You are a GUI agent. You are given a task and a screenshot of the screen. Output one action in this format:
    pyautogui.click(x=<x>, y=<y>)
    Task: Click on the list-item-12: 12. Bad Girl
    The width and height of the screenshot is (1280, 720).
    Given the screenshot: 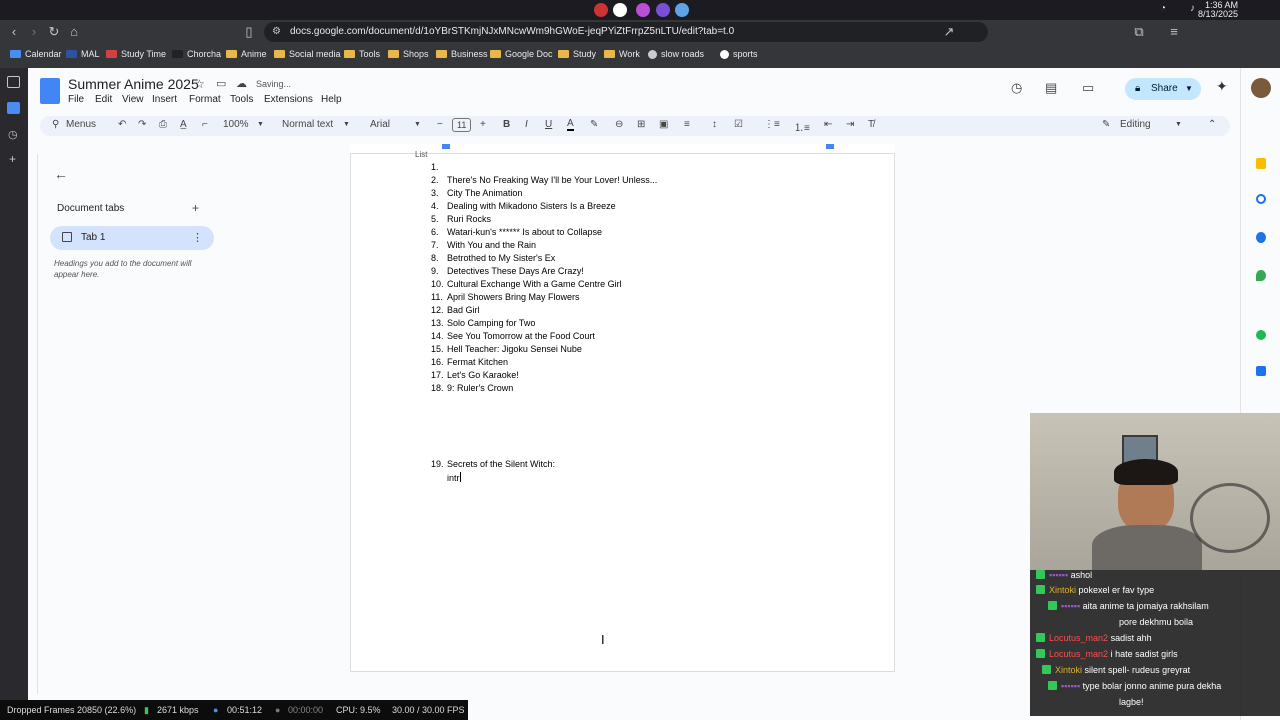 What is the action you would take?
    pyautogui.click(x=455, y=310)
    